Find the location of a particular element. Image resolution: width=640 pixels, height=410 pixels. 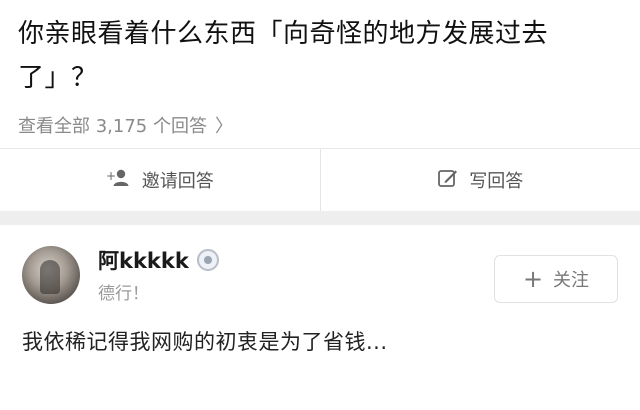

plus-icon: + is located at coordinates (533, 279).